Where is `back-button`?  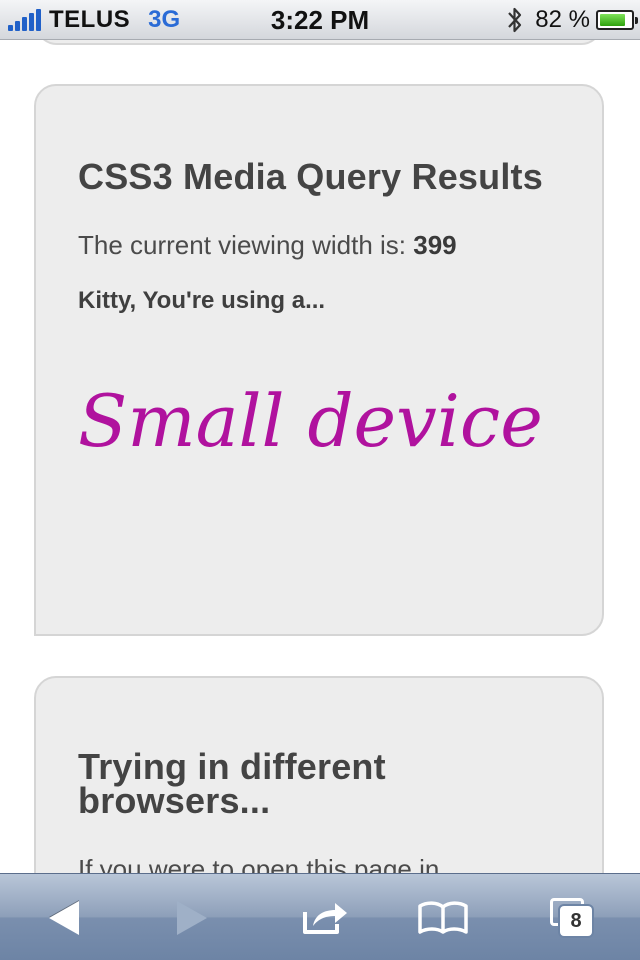
back-button is located at coordinates (64, 917).